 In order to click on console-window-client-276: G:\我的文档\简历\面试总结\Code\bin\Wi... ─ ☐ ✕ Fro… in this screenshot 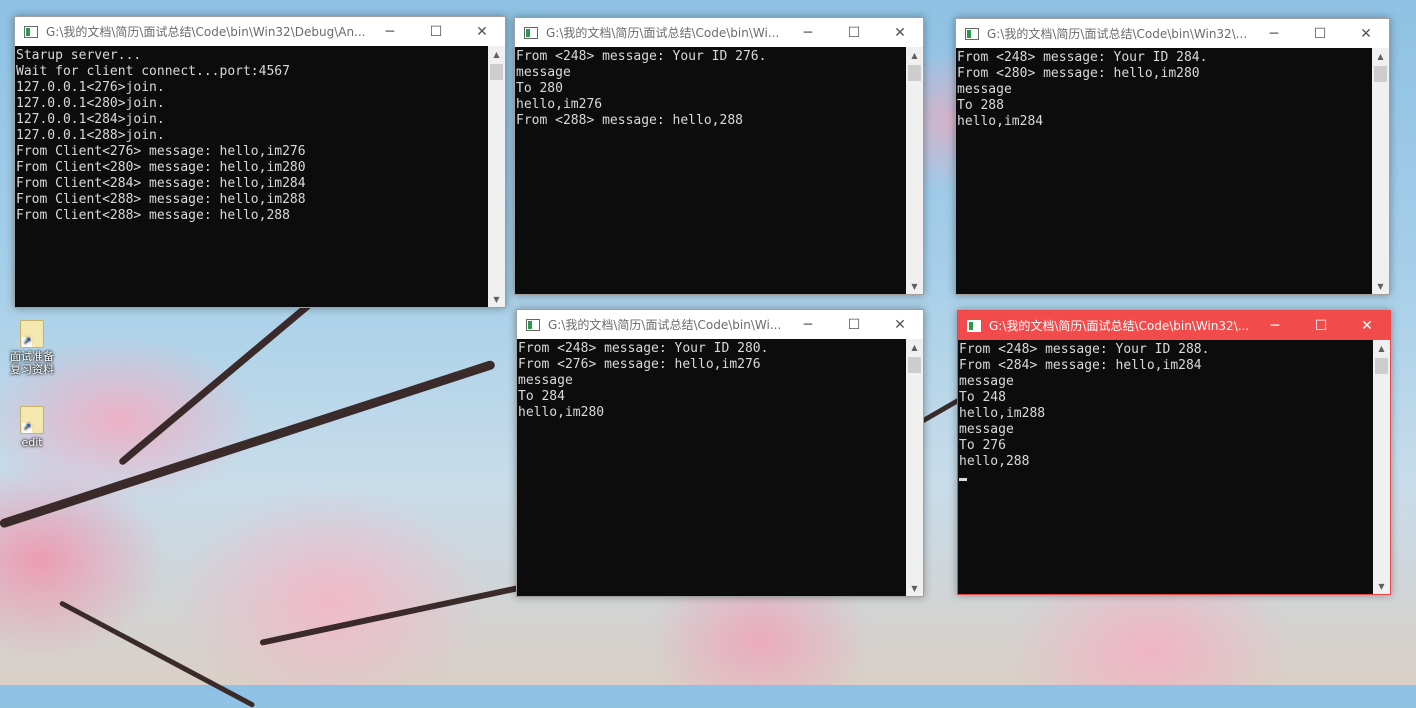, I will do `click(719, 156)`.